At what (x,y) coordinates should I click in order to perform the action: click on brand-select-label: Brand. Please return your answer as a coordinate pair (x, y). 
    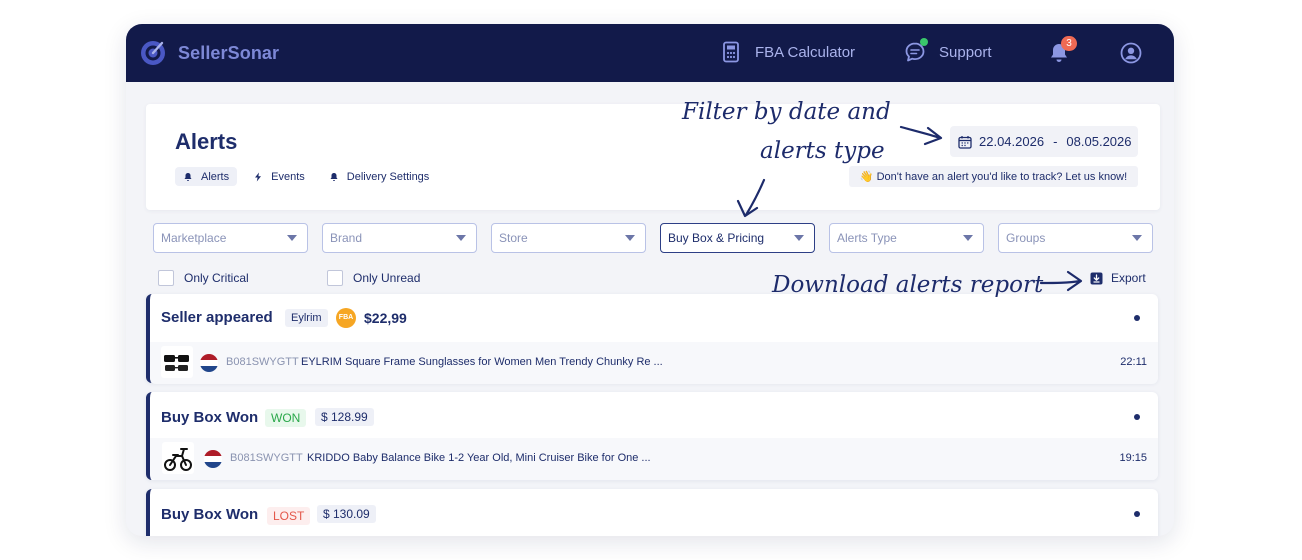
    Looking at the image, I should click on (346, 238).